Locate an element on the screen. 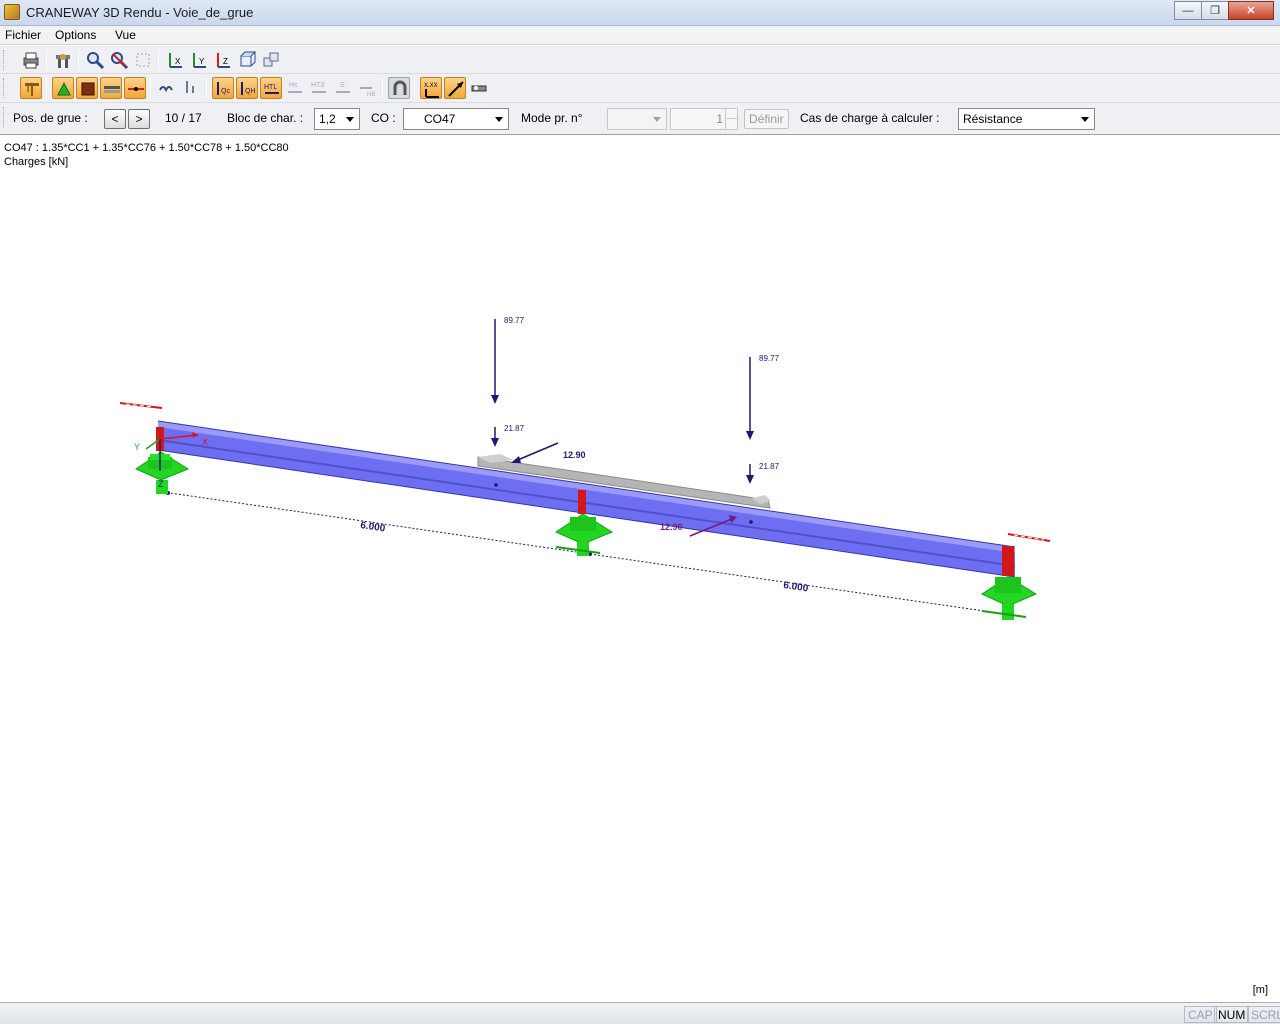 The height and width of the screenshot is (1024, 1280). view-y-icon: Y is located at coordinates (199, 60).